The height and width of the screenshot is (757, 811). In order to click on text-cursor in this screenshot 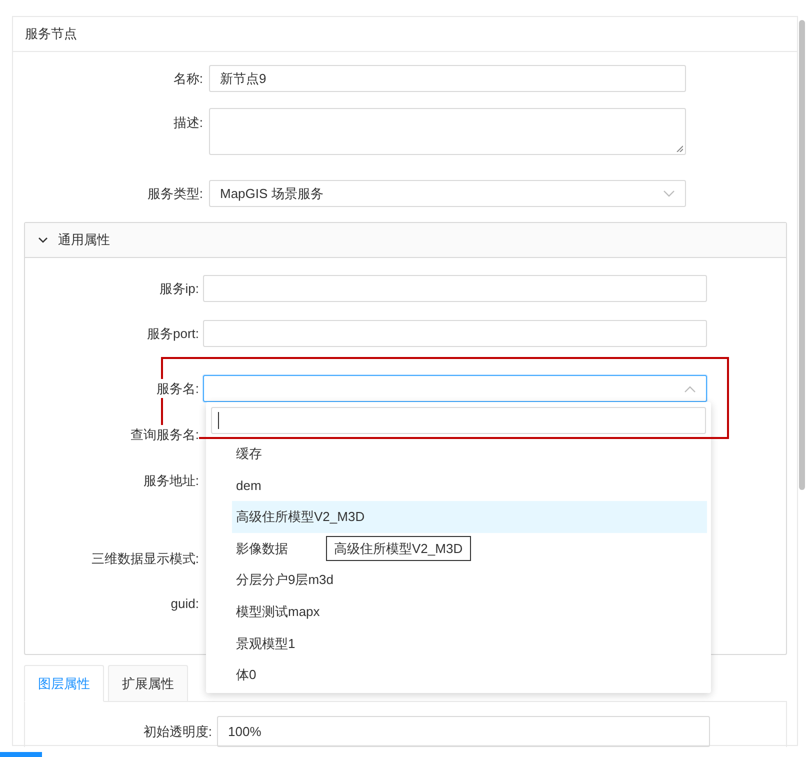, I will do `click(218, 420)`.